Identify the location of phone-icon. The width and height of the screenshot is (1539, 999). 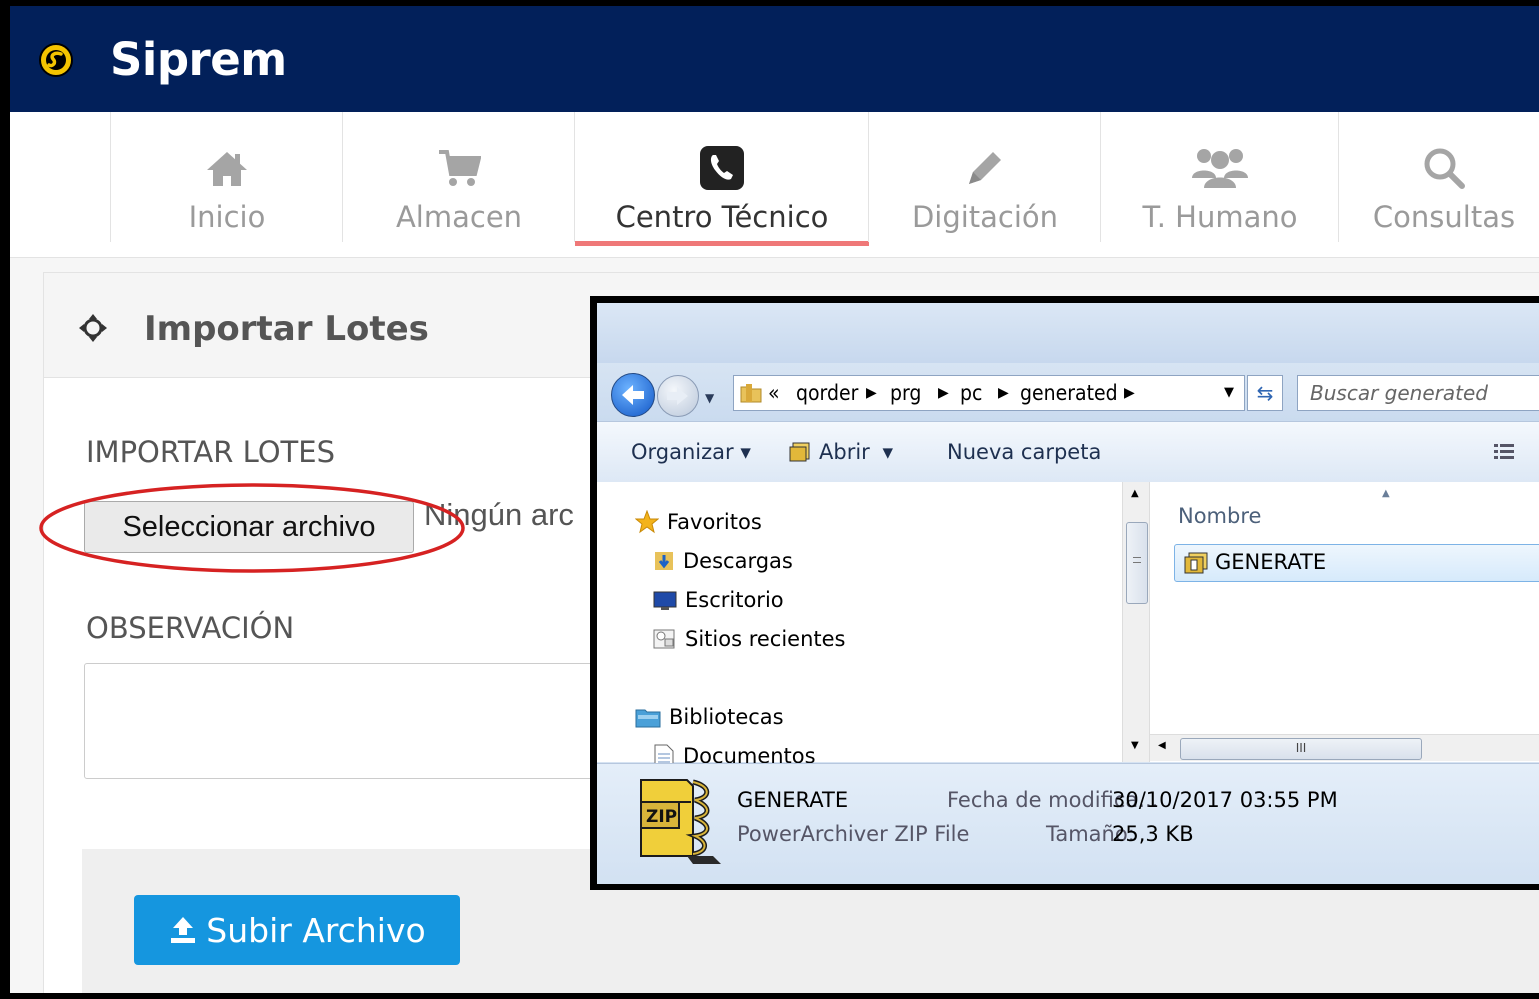
(722, 168).